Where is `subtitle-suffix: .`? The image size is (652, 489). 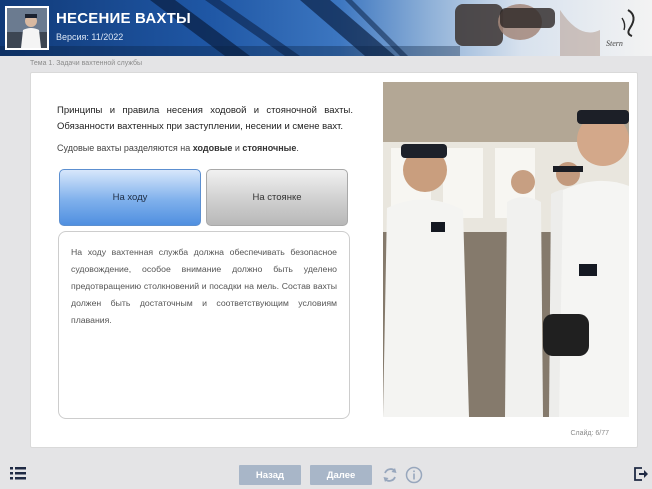
subtitle-suffix: . is located at coordinates (297, 148).